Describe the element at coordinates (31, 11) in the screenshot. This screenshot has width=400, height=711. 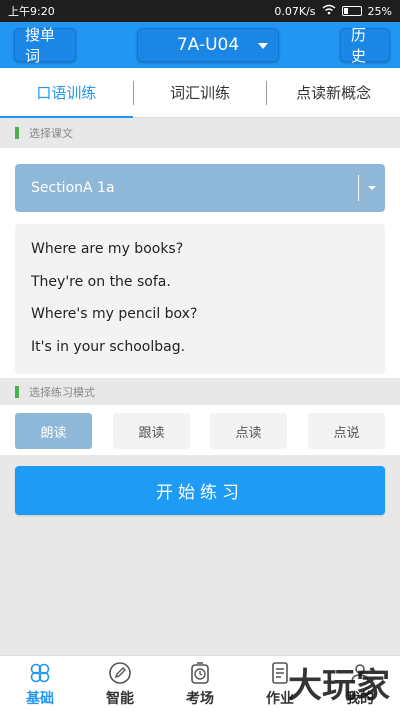
I see `status-time: 上午9:20` at that location.